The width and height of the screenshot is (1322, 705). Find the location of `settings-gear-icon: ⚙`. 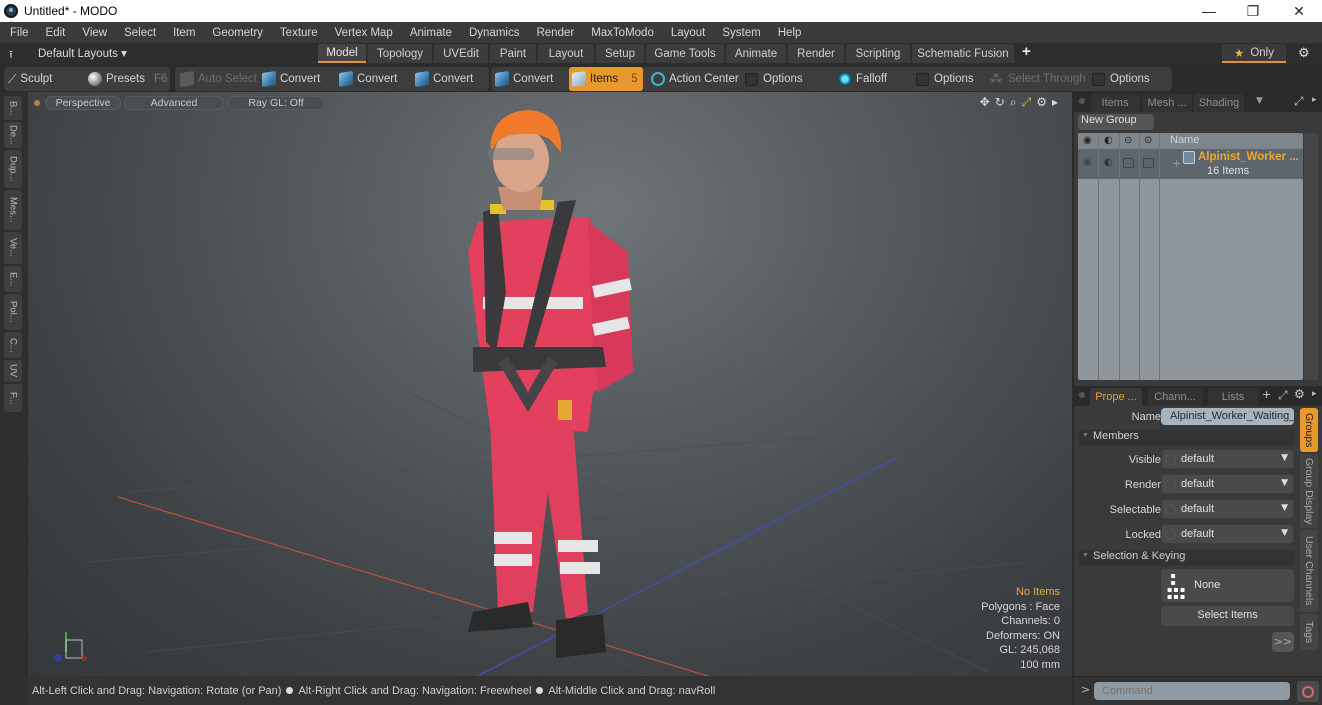

settings-gear-icon: ⚙ is located at coordinates (1304, 53).